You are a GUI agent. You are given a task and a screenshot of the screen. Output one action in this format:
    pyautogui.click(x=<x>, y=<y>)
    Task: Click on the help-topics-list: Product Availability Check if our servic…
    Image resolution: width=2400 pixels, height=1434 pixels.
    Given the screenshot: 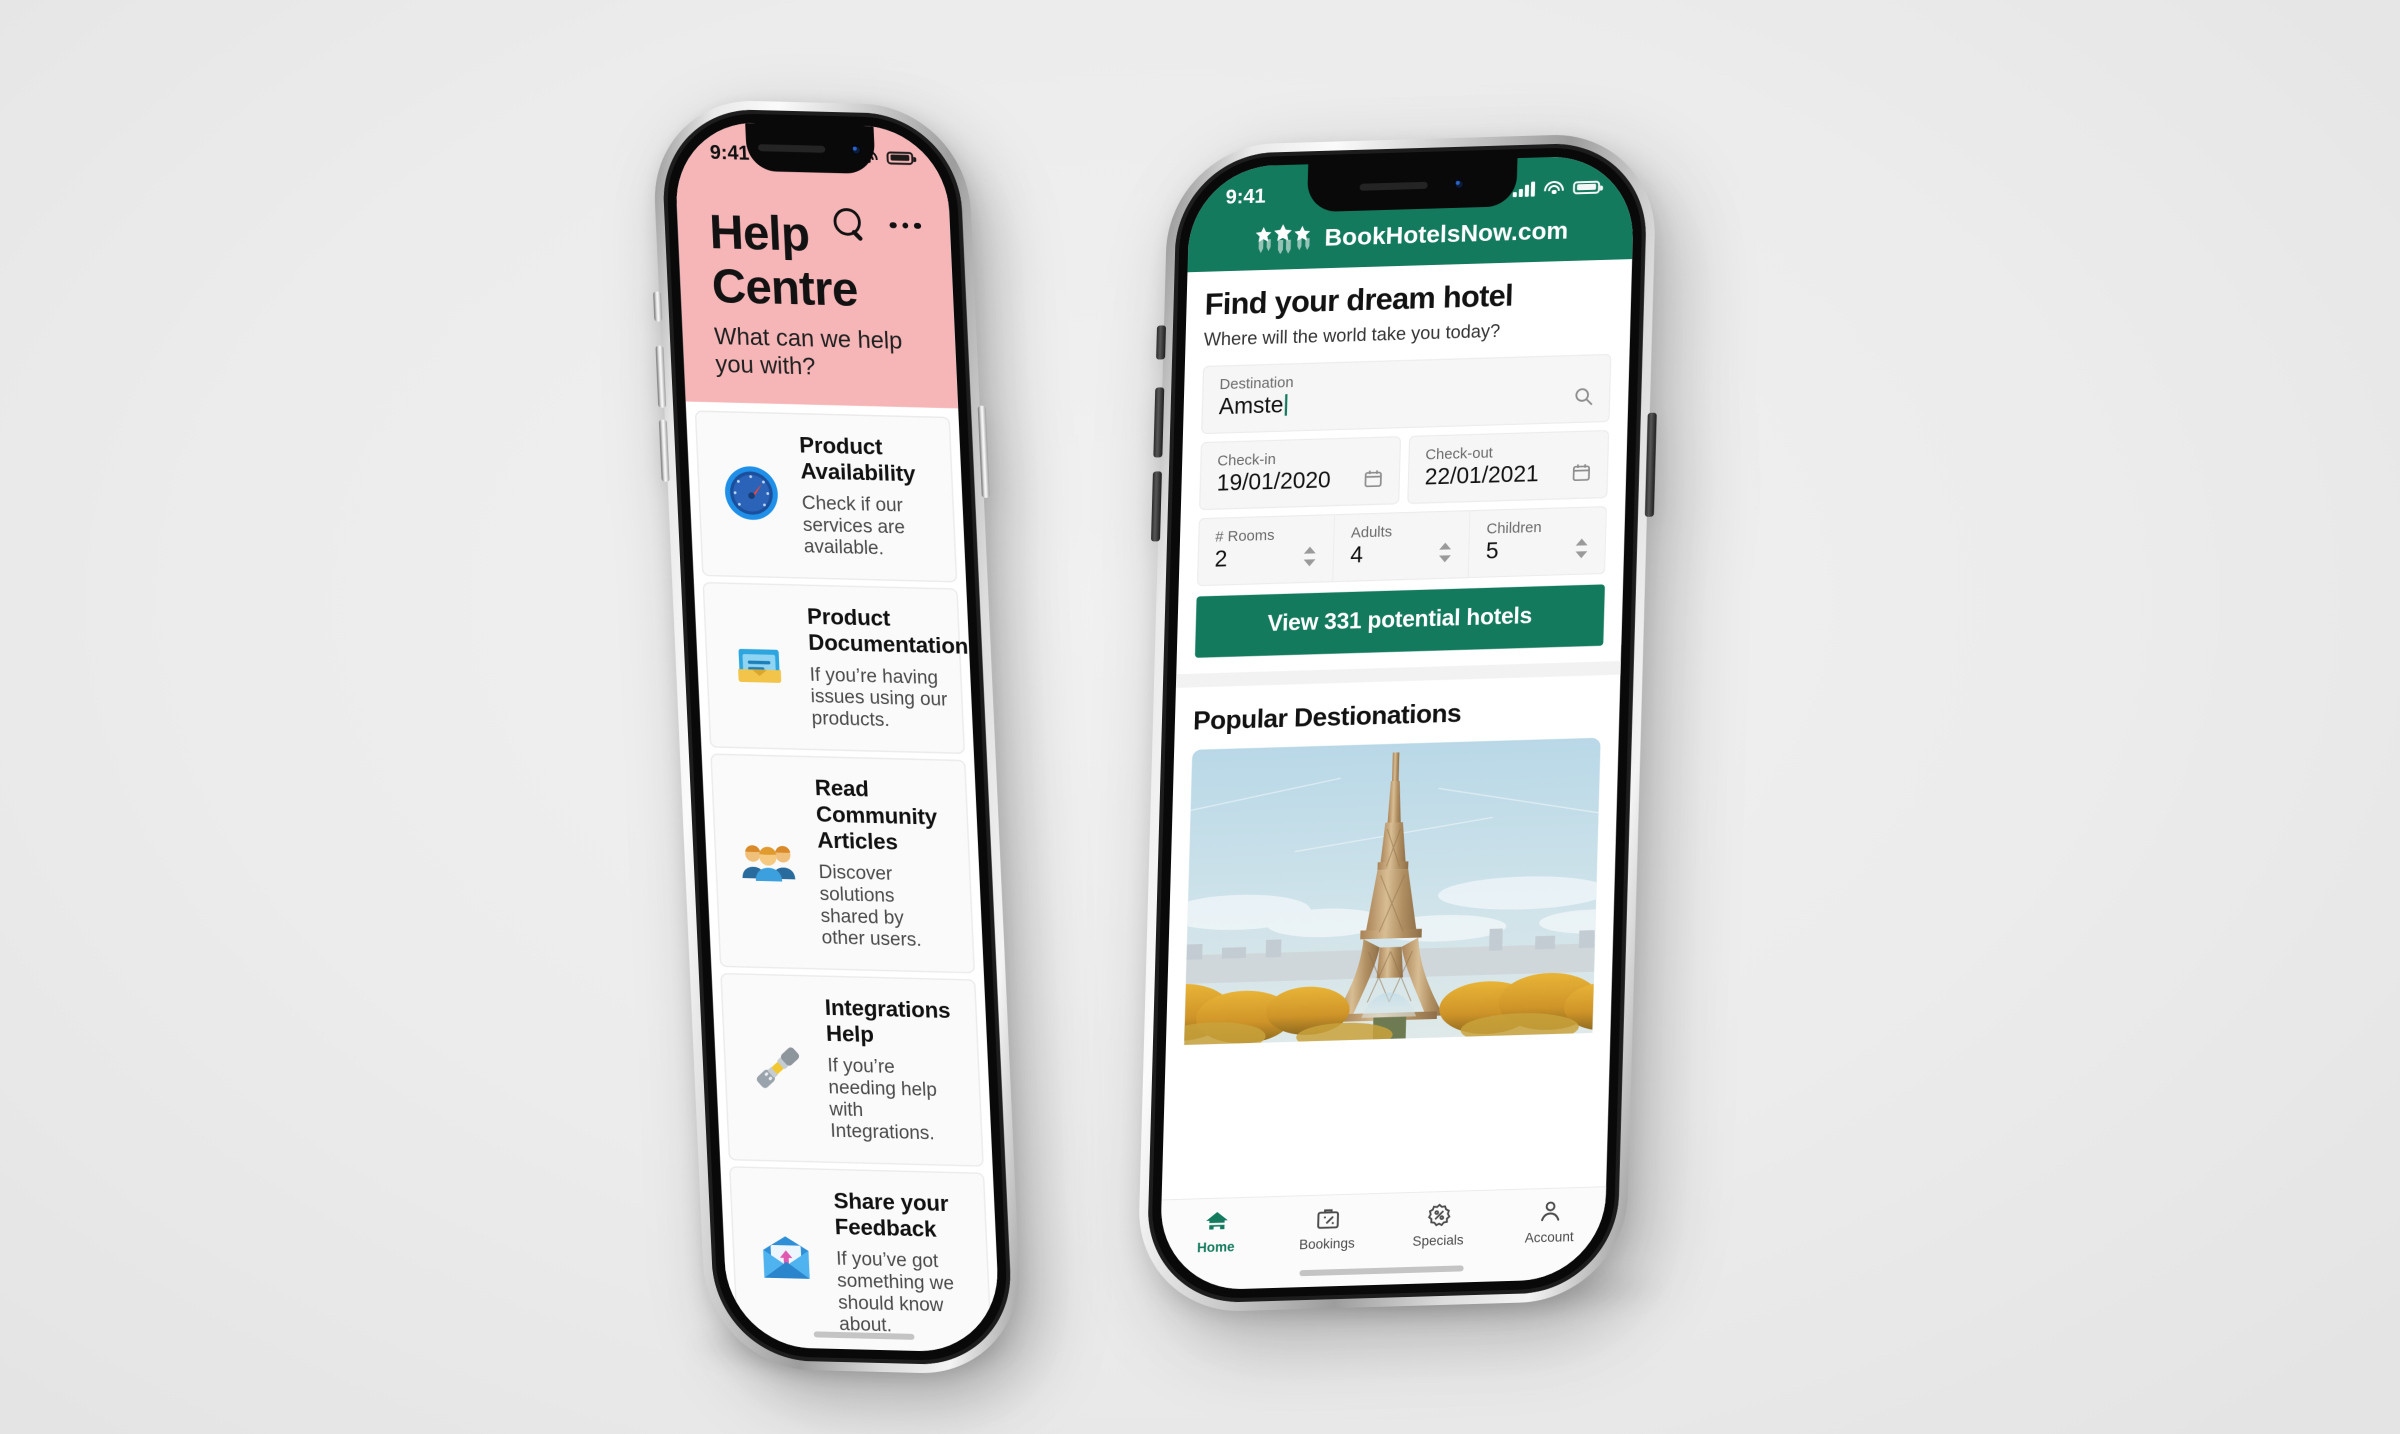 What is the action you would take?
    pyautogui.click(x=843, y=877)
    